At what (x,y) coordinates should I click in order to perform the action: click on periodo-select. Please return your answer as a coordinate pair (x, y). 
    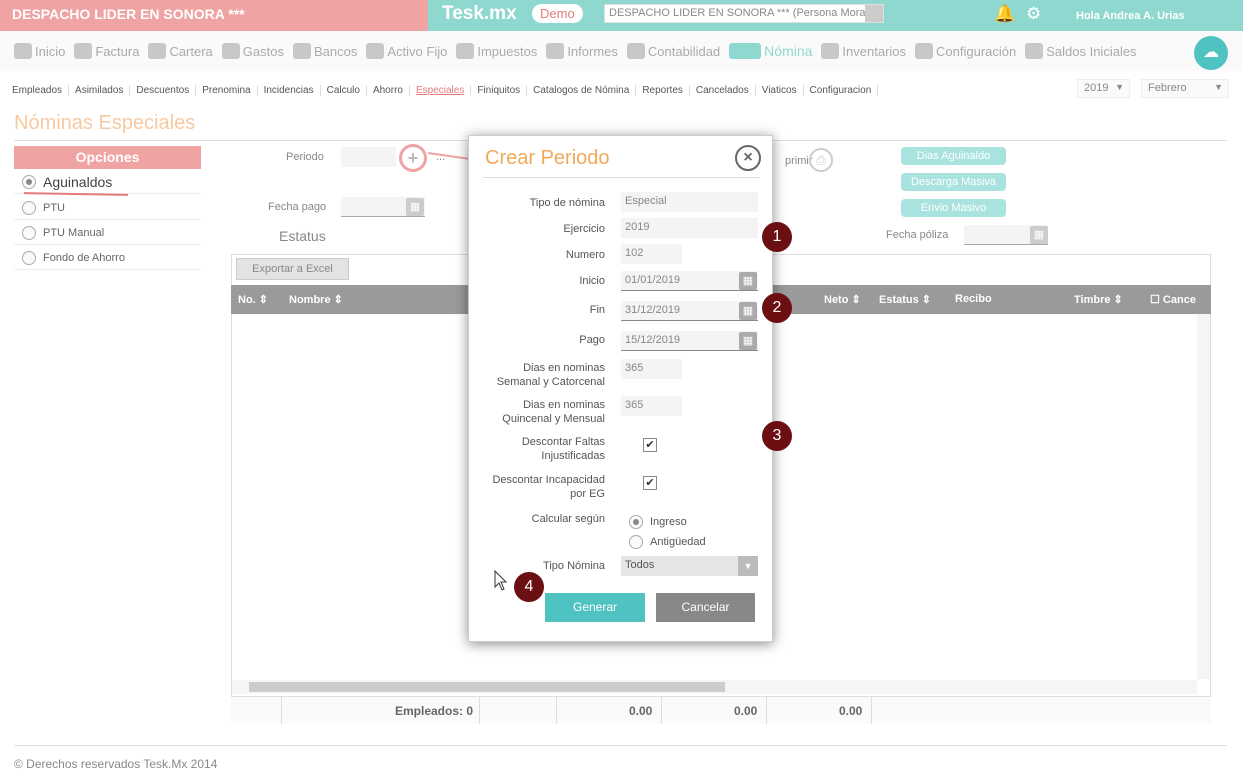
    Looking at the image, I should click on (368, 157).